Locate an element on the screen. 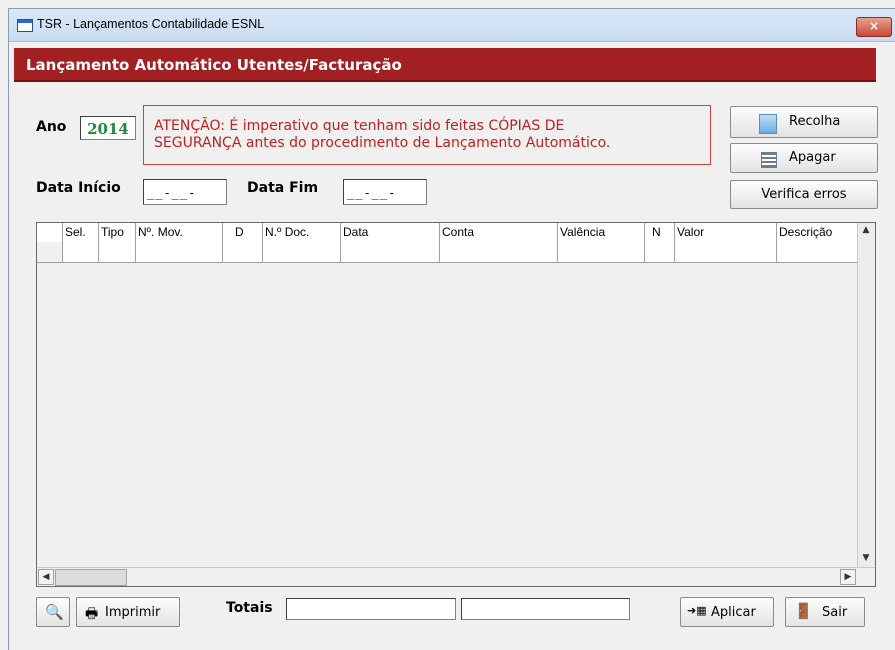  imprimir-button: 🖶 Imprimir is located at coordinates (128, 612).